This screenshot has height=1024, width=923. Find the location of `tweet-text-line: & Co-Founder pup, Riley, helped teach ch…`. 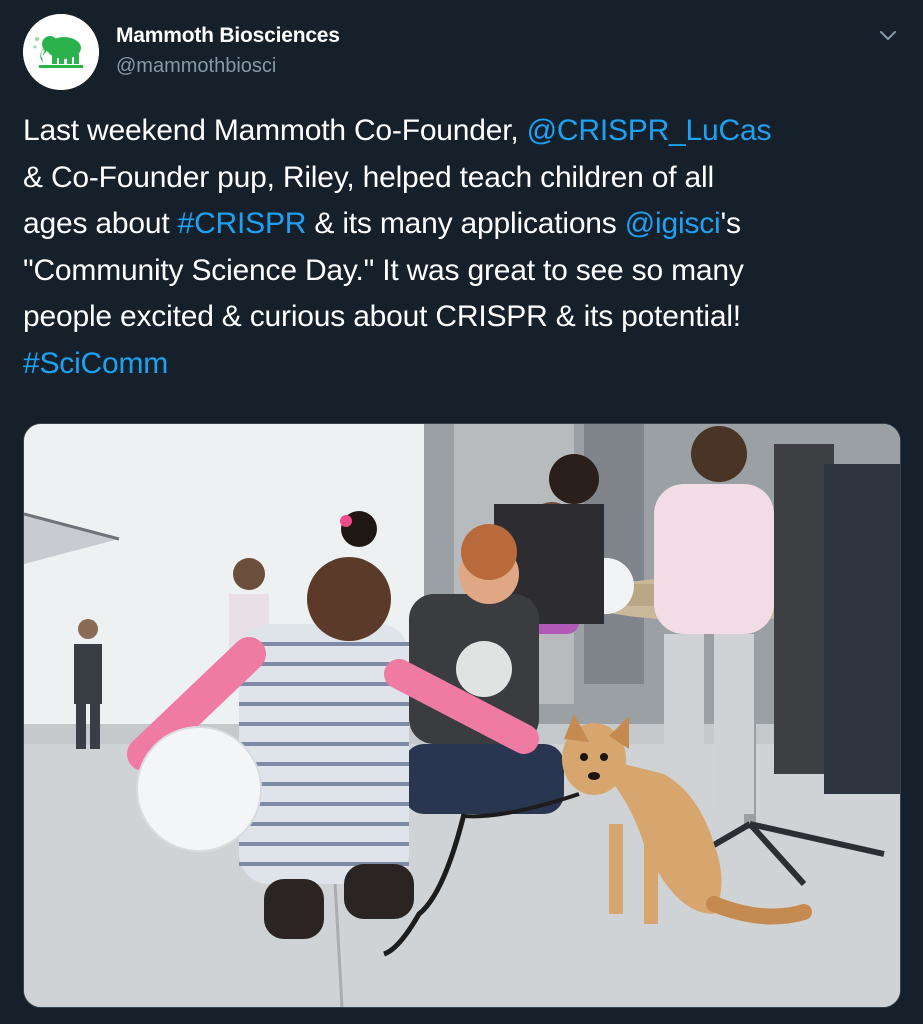

tweet-text-line: & Co-Founder pup, Riley, helped teach ch… is located at coordinates (368, 177).